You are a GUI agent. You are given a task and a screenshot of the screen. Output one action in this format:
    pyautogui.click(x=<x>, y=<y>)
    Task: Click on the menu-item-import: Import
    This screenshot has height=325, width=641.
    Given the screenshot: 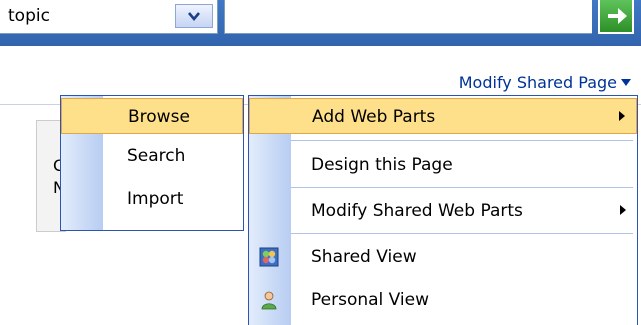 What is the action you would take?
    pyautogui.click(x=152, y=205)
    